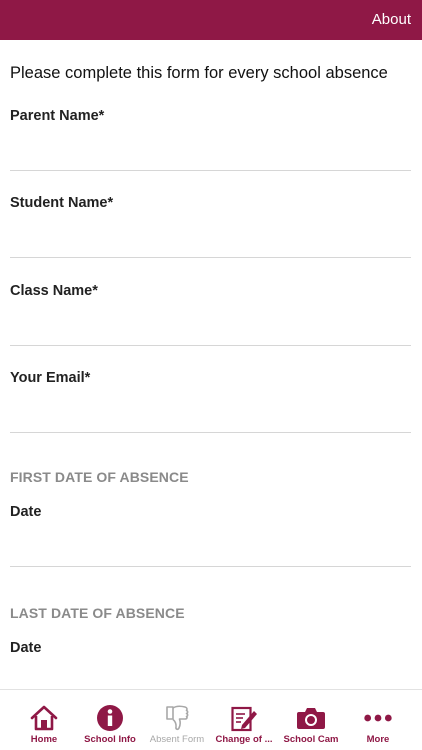 Image resolution: width=422 pixels, height=750 pixels. I want to click on tab-absent-form-label: Absent Form, so click(177, 739).